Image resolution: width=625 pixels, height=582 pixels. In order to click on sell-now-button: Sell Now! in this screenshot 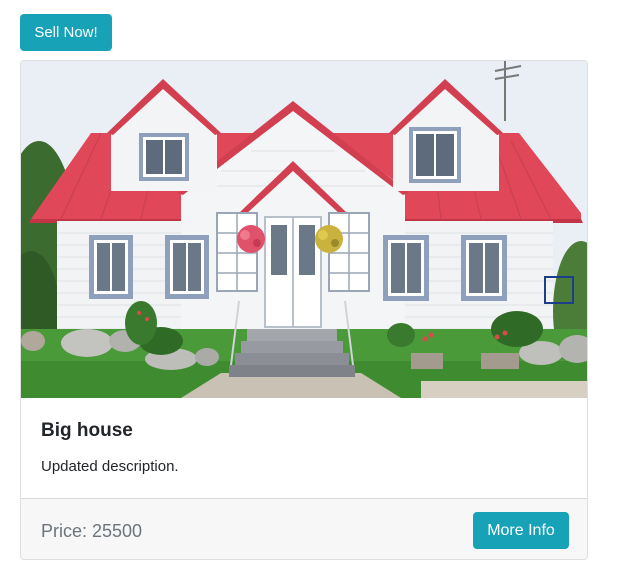, I will do `click(66, 32)`.